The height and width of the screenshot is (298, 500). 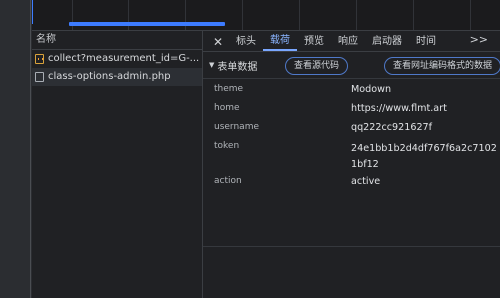 I want to click on param-key: username, so click(x=236, y=127).